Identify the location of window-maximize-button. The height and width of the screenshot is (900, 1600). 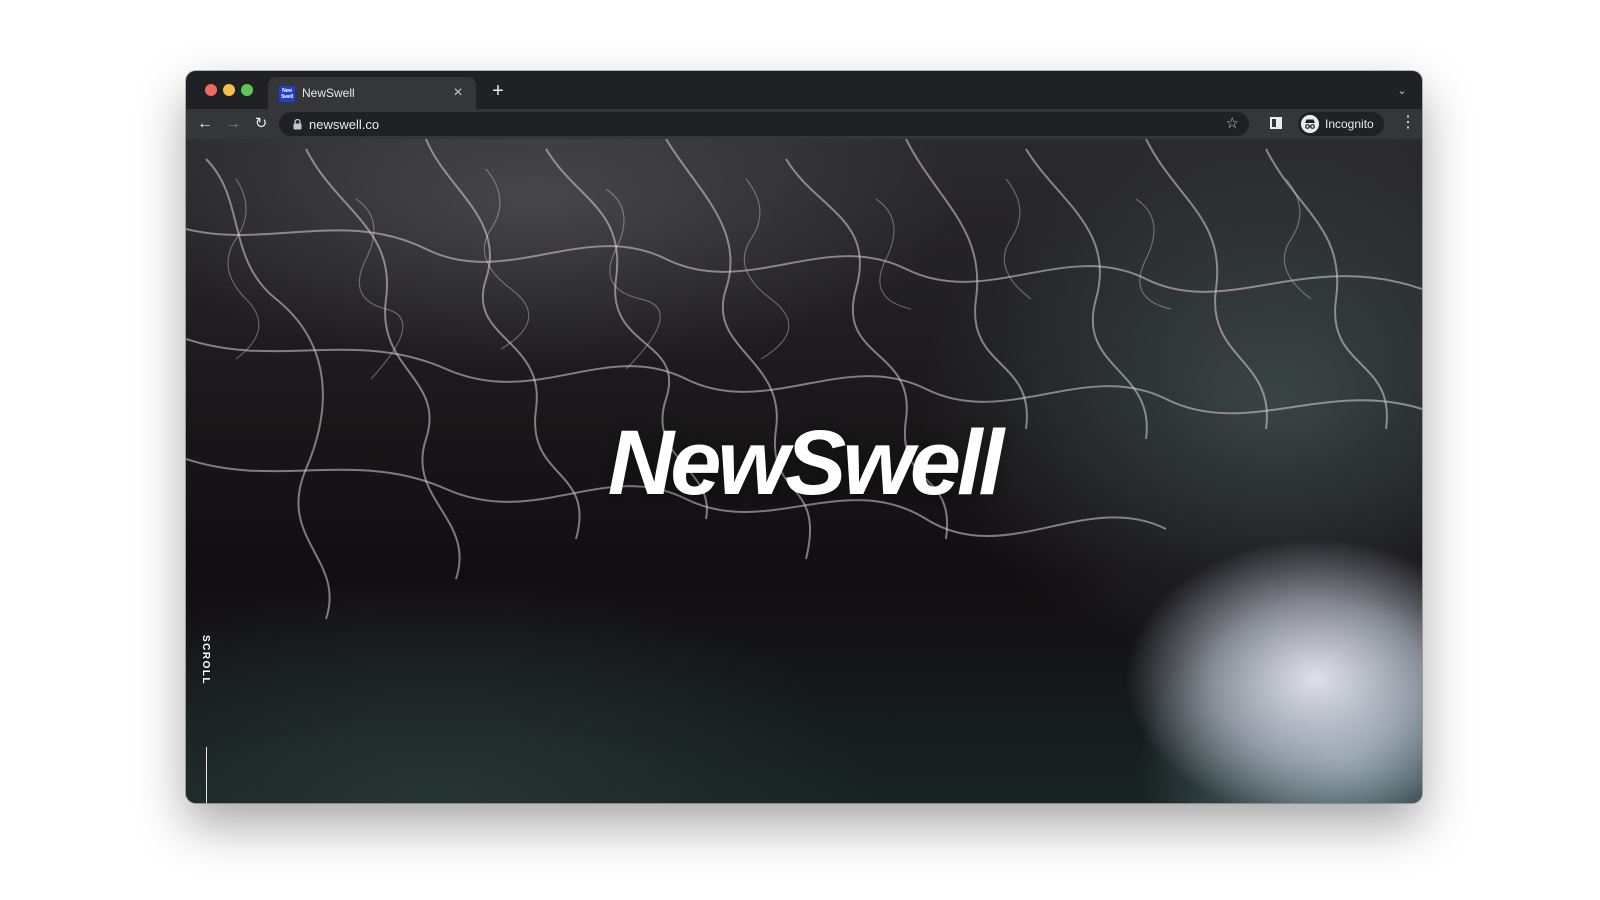
(247, 90).